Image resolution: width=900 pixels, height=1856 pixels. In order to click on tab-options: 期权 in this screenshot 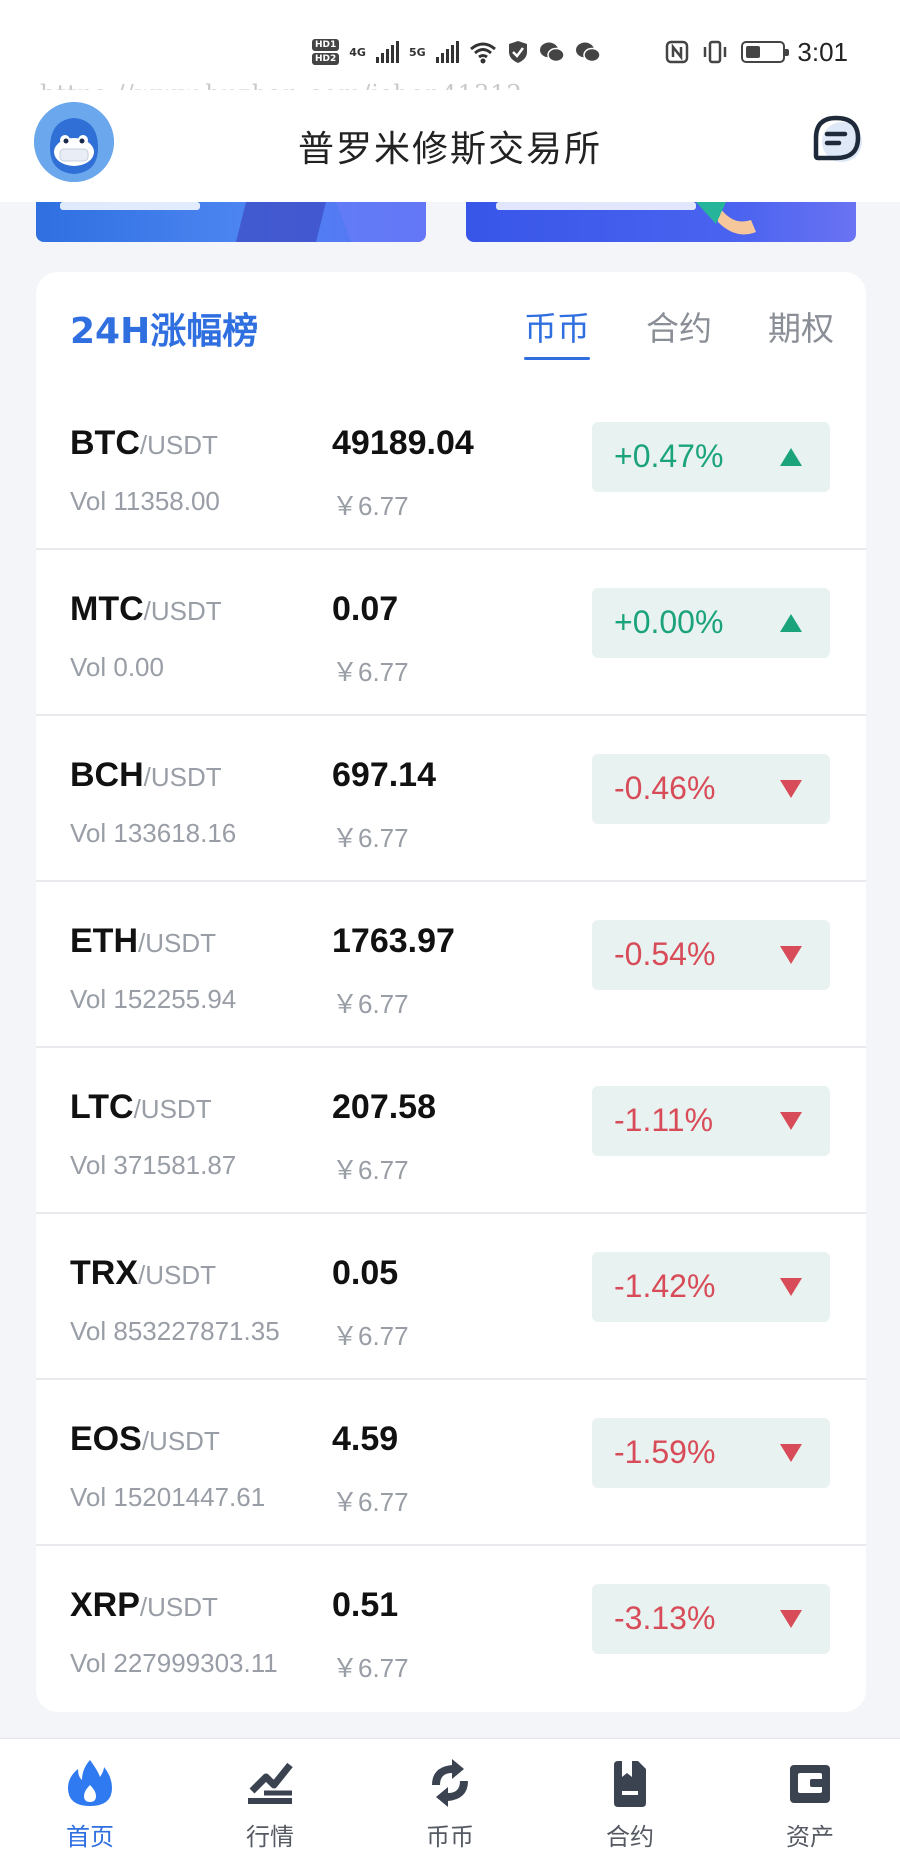, I will do `click(801, 326)`.